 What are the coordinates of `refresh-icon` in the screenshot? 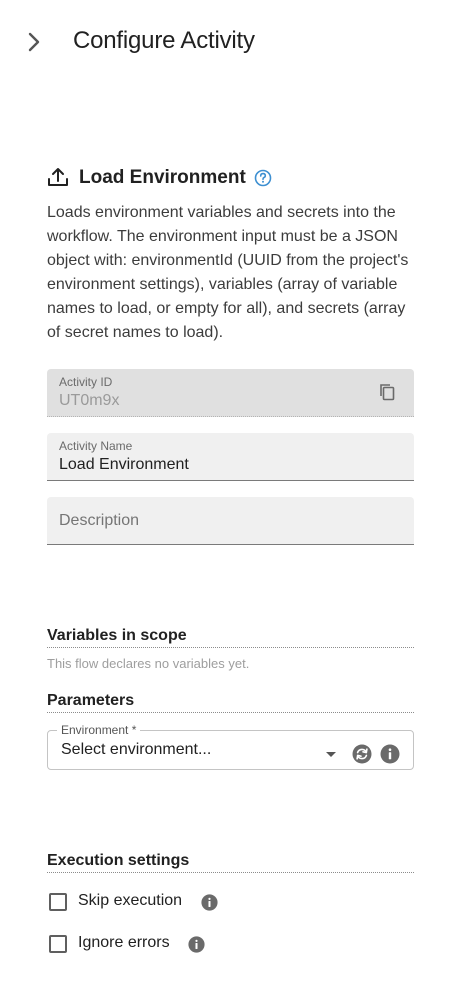 It's located at (362, 754).